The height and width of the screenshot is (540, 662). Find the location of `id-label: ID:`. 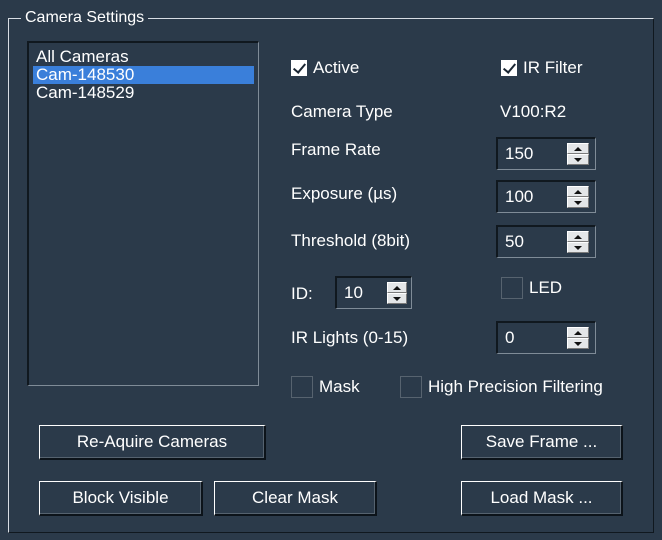

id-label: ID: is located at coordinates (302, 293).